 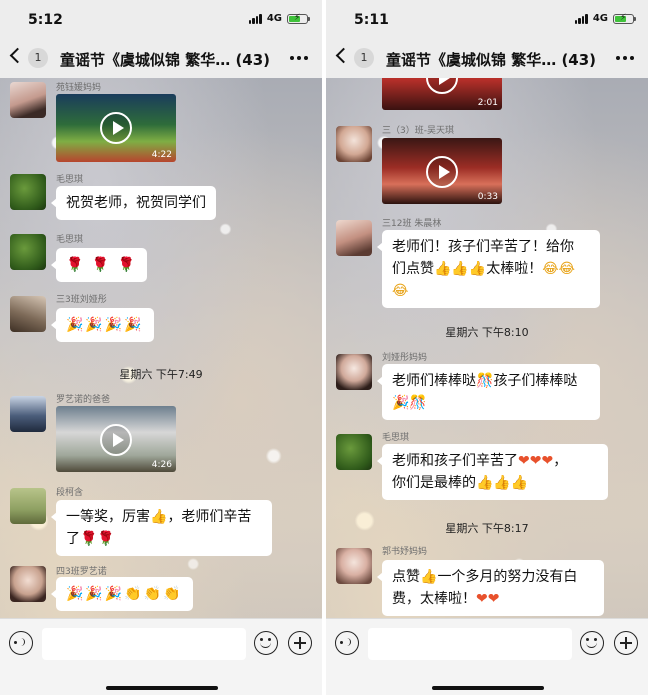 What do you see at coordinates (412, 224) in the screenshot?
I see `sender-name: 三12班 朱晨林` at bounding box center [412, 224].